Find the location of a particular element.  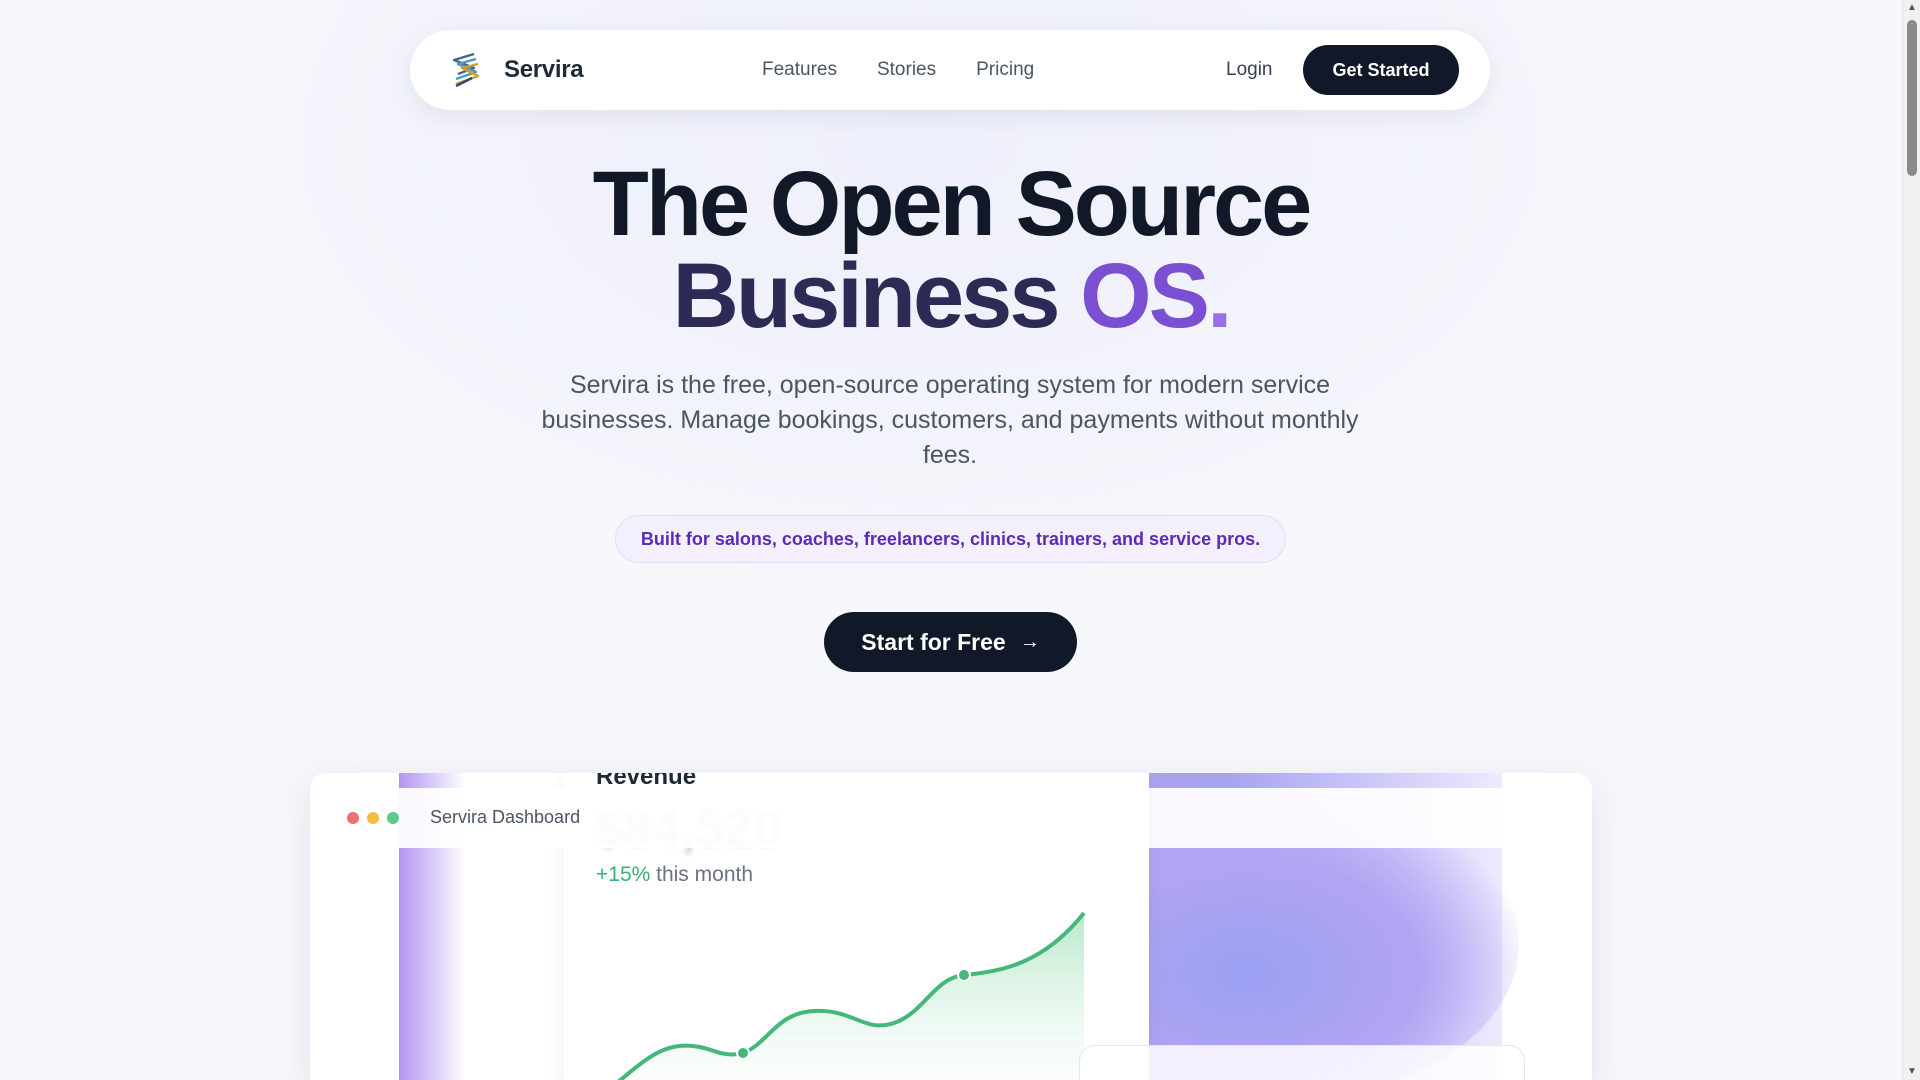

servira-logo-icon is located at coordinates (466, 70).